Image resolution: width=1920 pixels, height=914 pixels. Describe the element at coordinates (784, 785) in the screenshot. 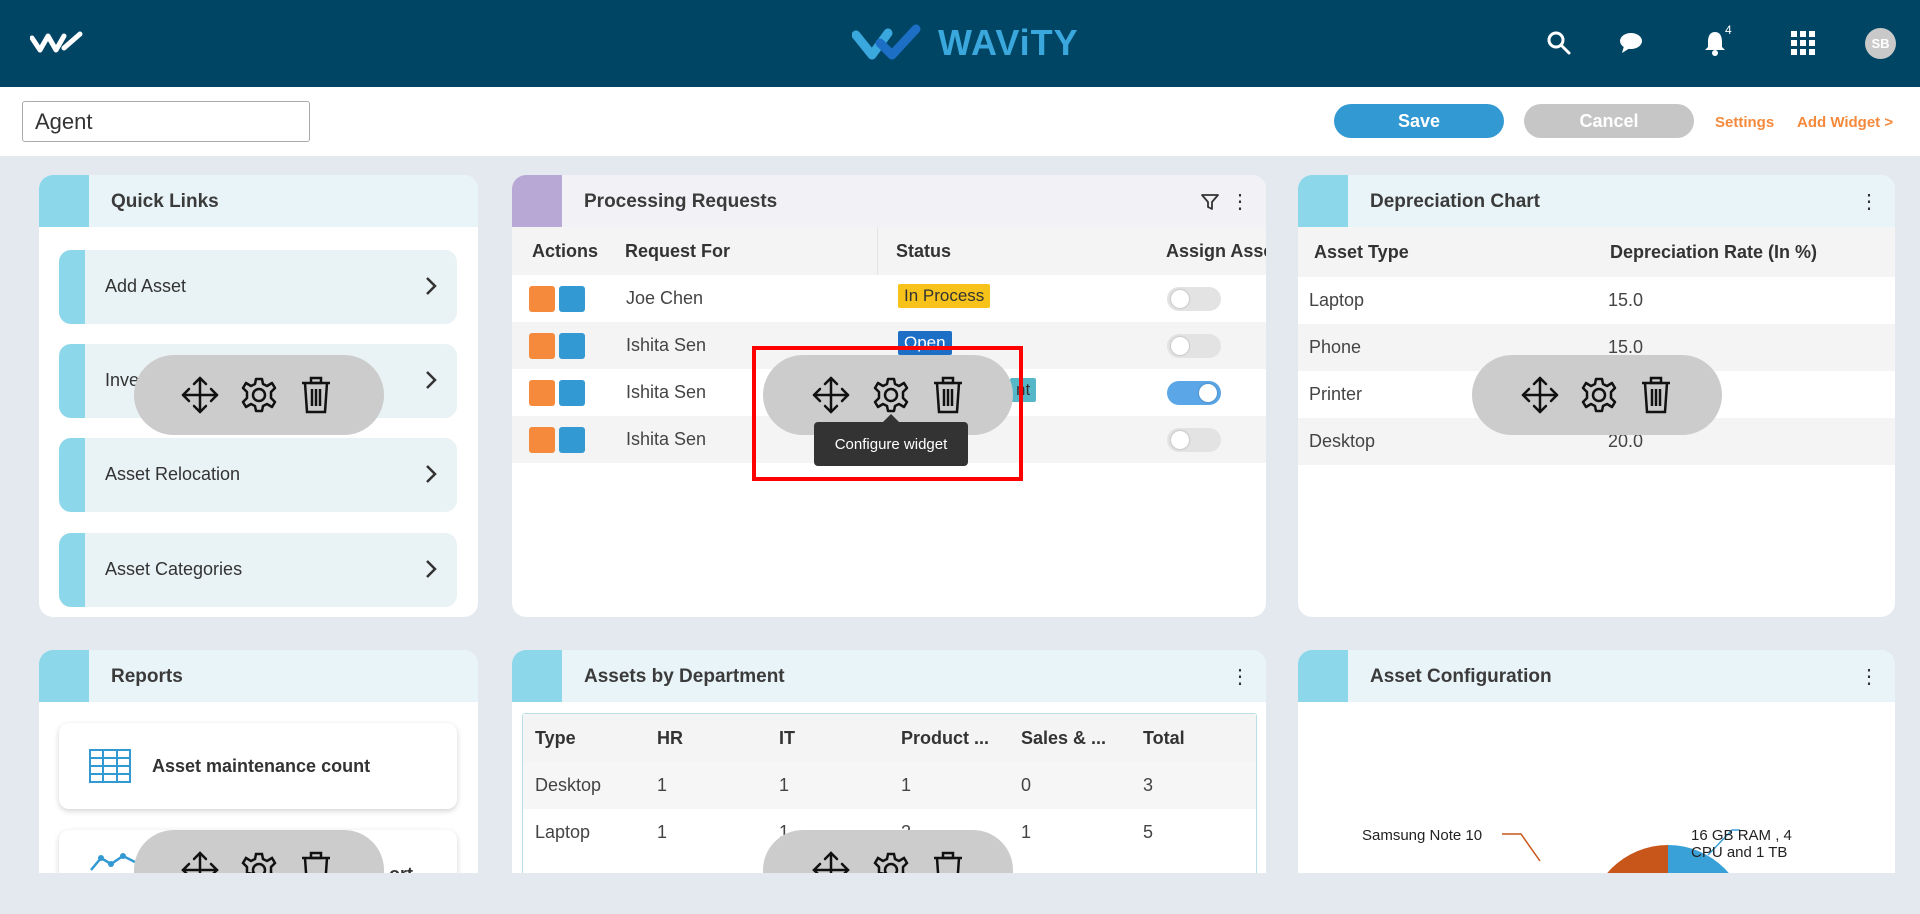

I see `it-cell: 1` at that location.